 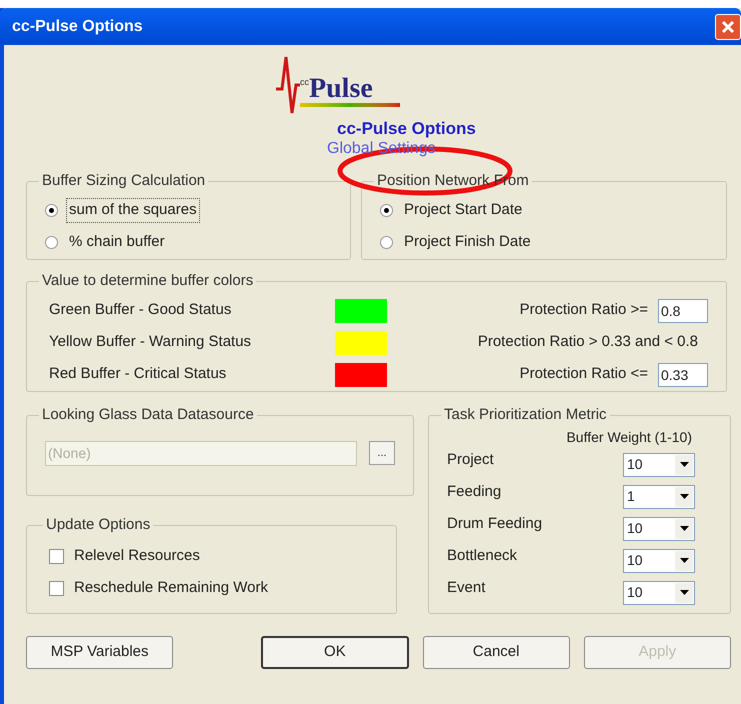 What do you see at coordinates (148, 415) in the screenshot?
I see `group-title: Looking Glass Data Datasource` at bounding box center [148, 415].